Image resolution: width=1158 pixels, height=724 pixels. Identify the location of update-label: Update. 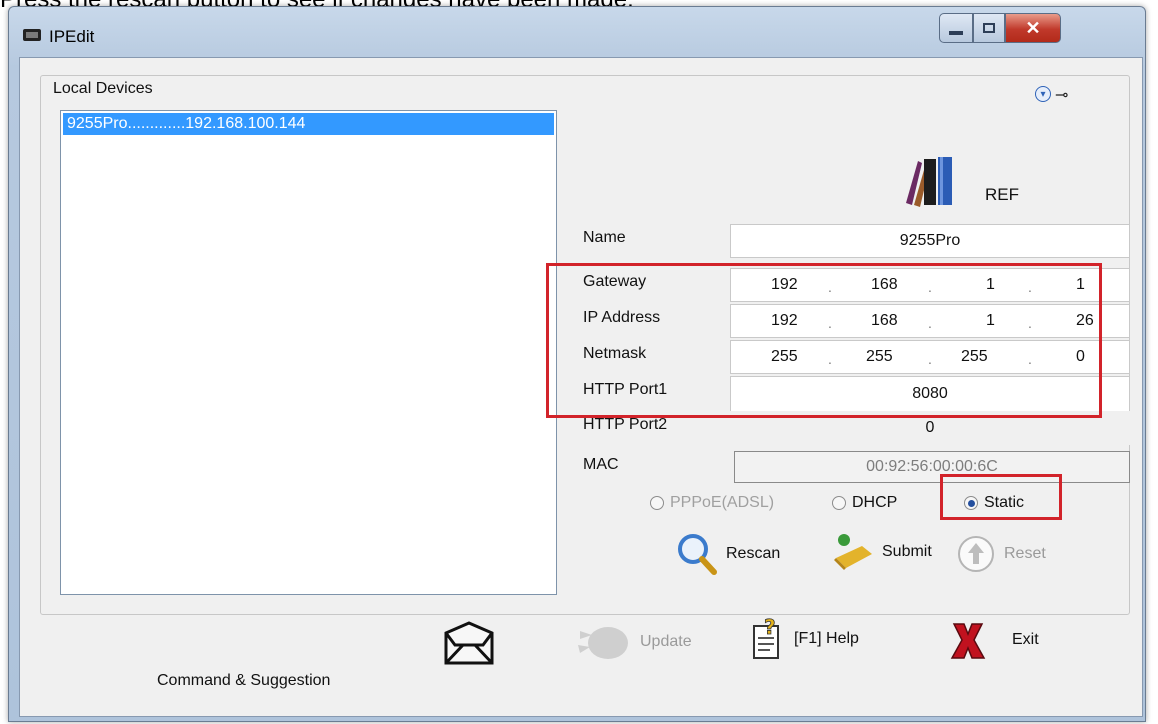
(666, 641).